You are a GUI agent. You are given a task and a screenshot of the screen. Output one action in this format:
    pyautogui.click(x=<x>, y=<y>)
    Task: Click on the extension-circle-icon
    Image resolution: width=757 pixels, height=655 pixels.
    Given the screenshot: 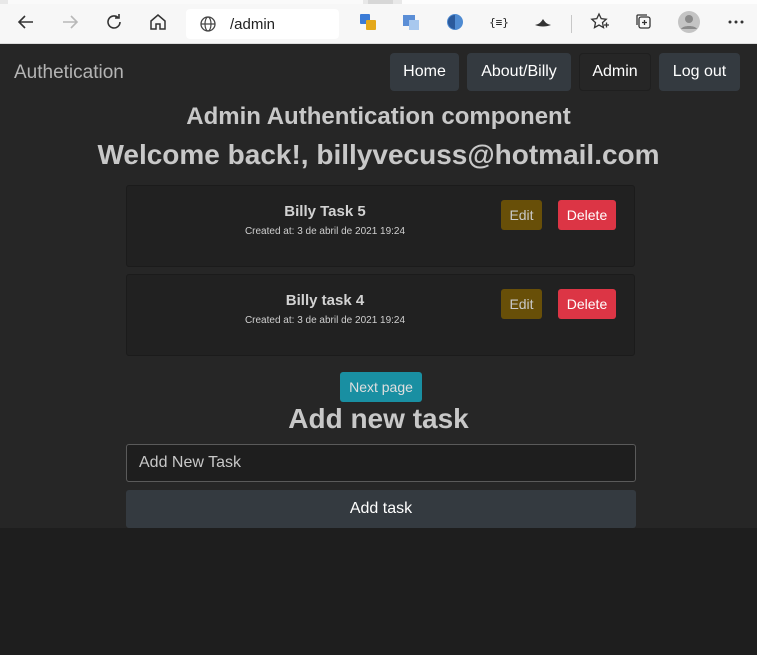 What is the action you would take?
    pyautogui.click(x=455, y=22)
    